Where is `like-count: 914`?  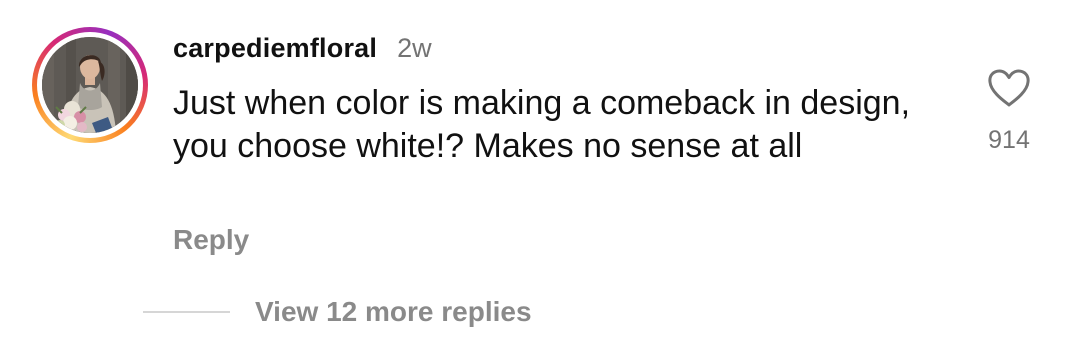
like-count: 914 is located at coordinates (1009, 140).